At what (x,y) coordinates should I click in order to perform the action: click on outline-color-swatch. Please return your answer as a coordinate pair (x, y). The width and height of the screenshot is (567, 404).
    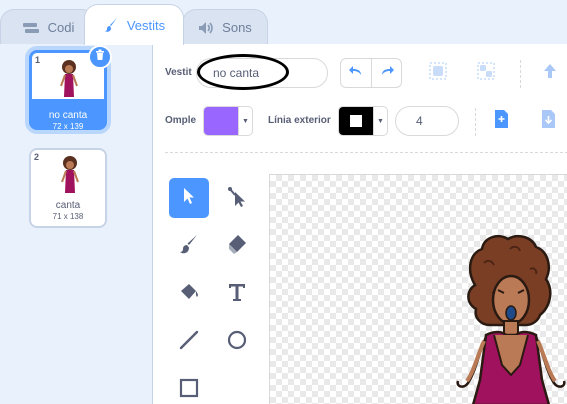
    Looking at the image, I should click on (356, 121).